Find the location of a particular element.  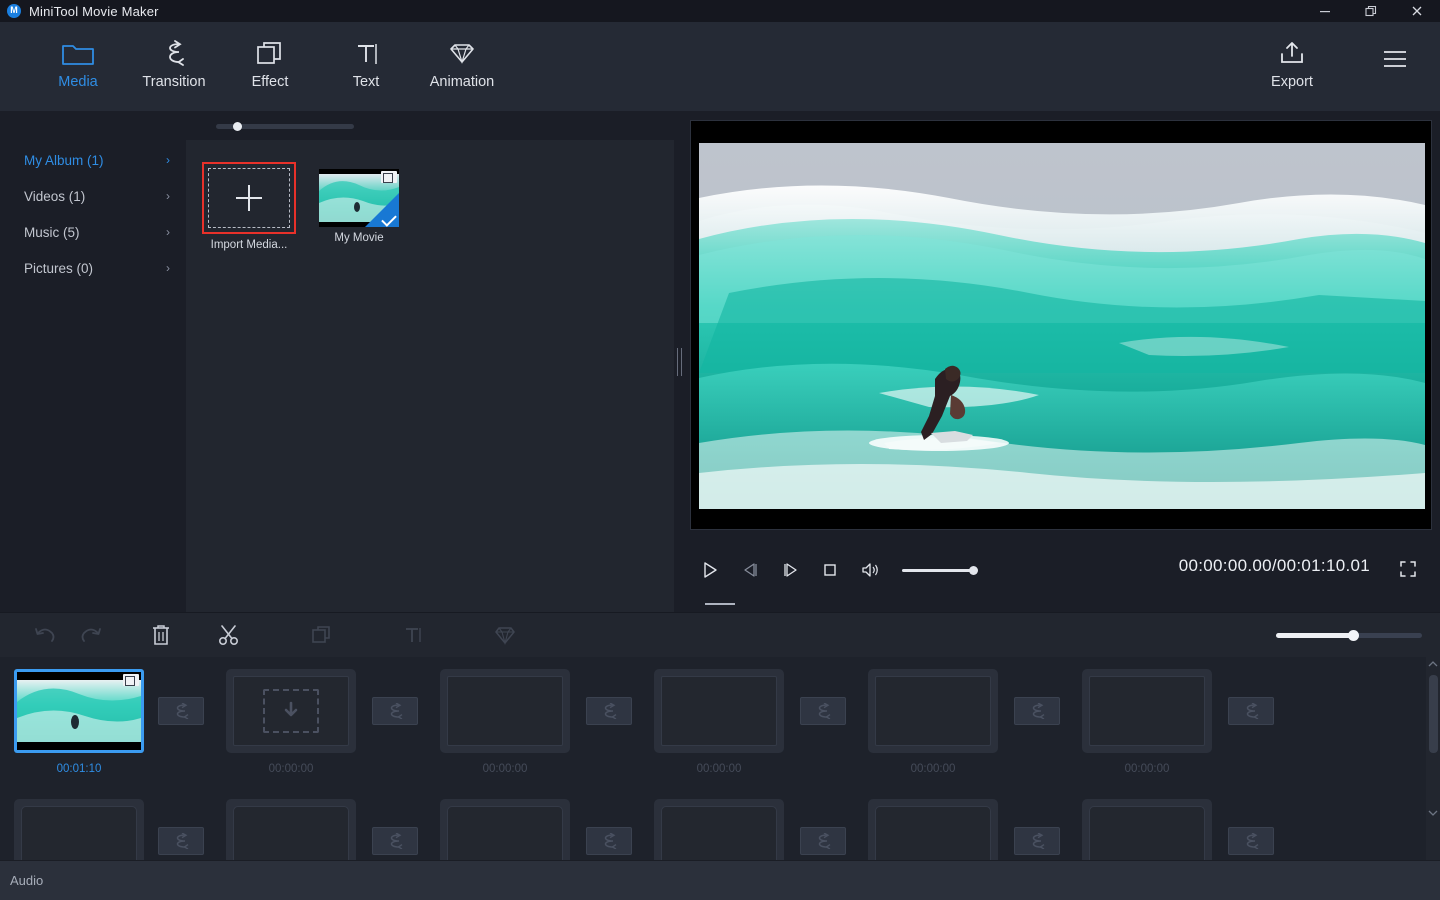

import-media-button is located at coordinates (249, 198).